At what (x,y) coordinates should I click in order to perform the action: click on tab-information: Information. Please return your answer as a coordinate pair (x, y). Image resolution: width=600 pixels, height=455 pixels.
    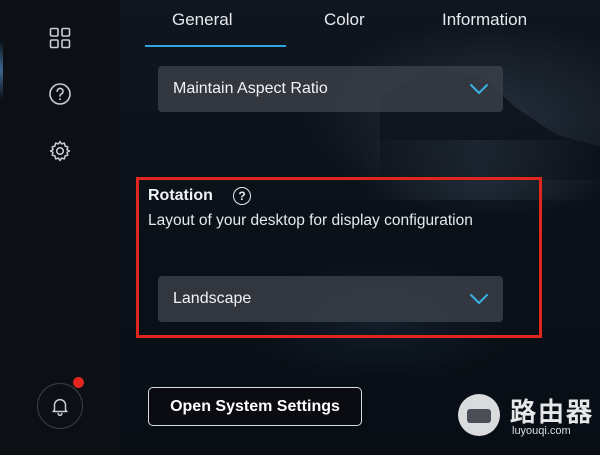
    Looking at the image, I should click on (484, 20).